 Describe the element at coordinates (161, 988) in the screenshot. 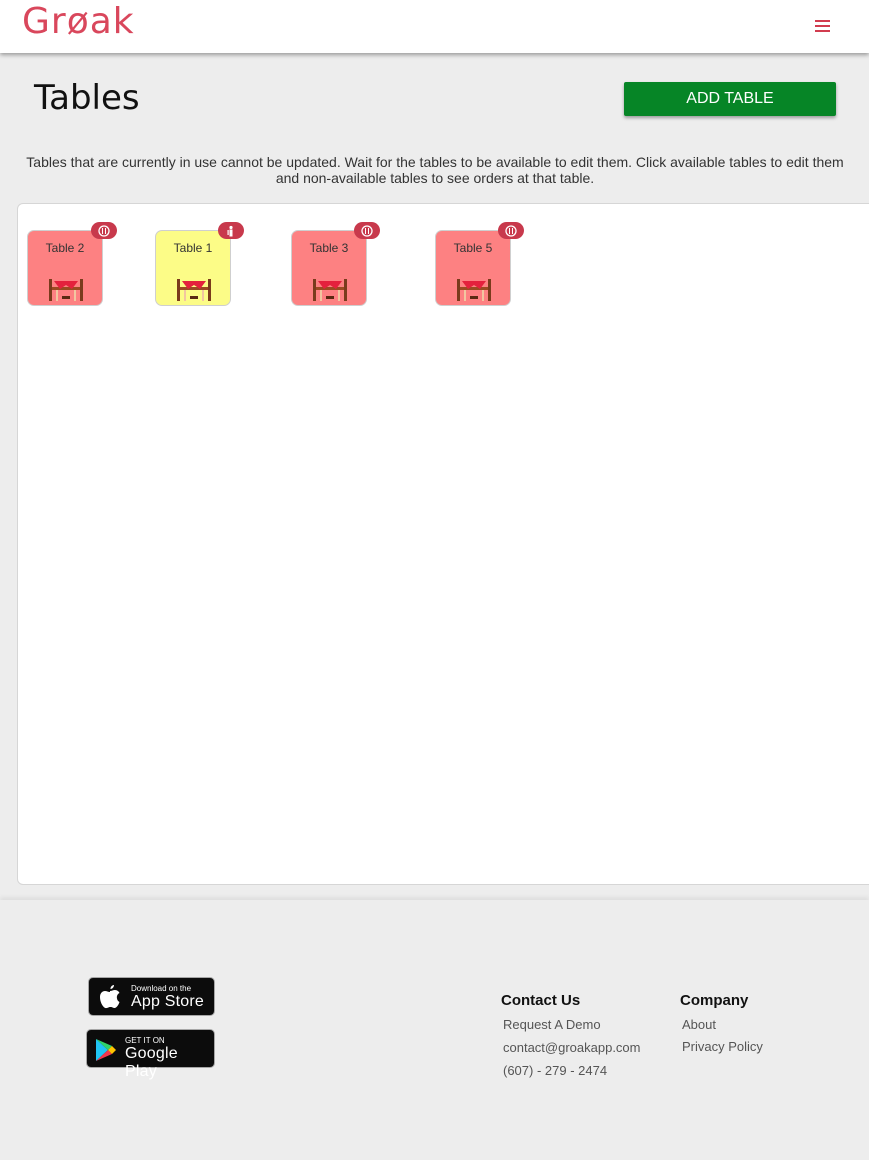

I see `app-store-small-text: Download on the` at that location.